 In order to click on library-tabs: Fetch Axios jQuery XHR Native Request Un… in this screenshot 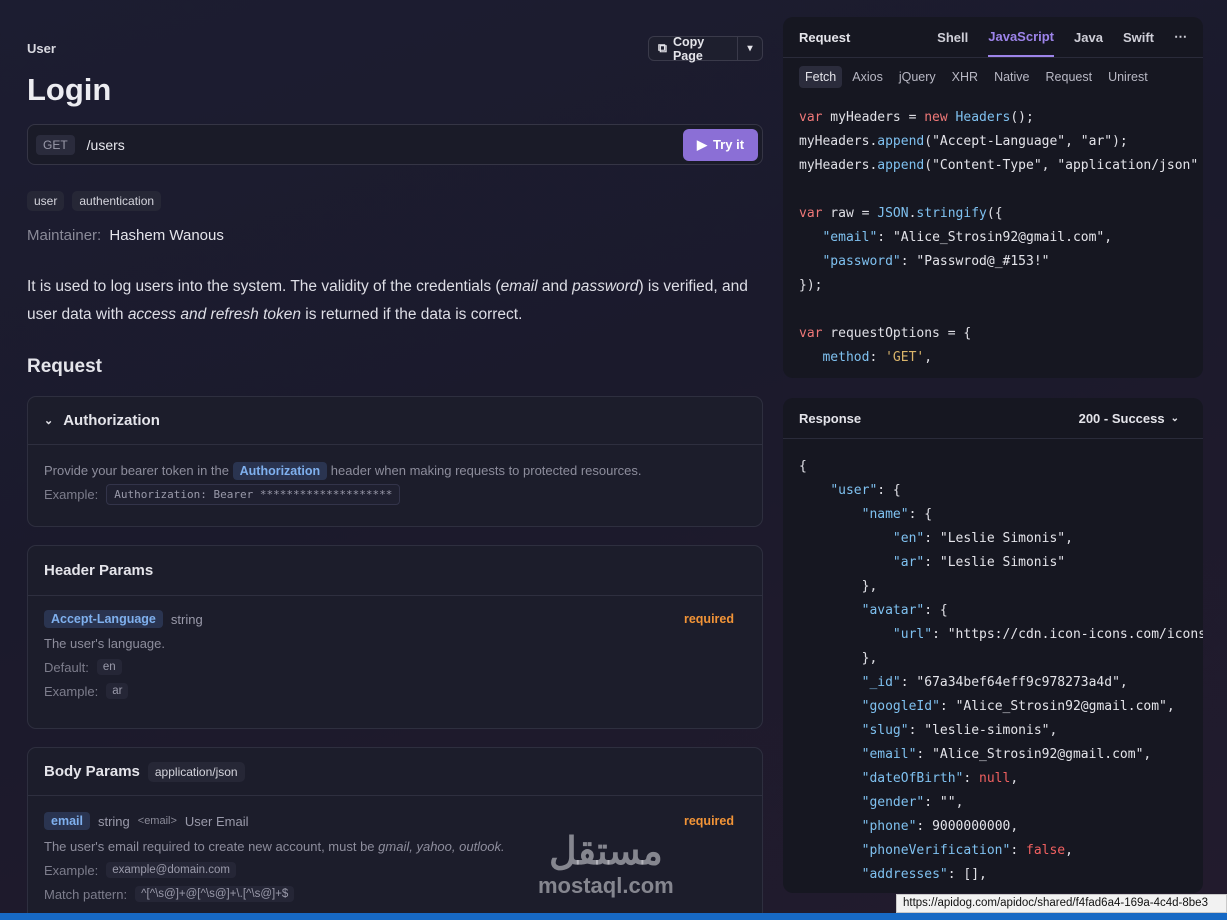, I will do `click(993, 77)`.